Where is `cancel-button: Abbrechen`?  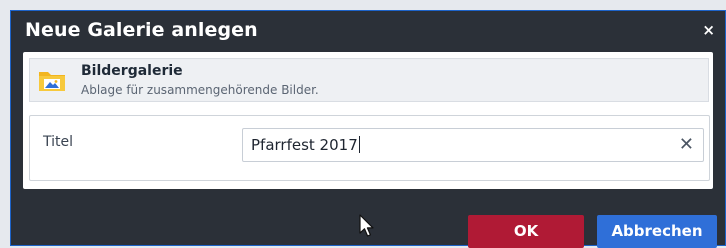
cancel-button: Abbrechen is located at coordinates (657, 231).